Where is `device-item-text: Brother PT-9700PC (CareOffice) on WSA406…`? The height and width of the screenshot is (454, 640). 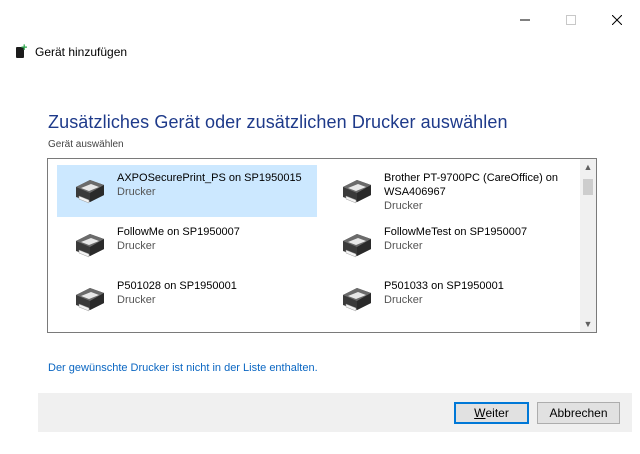
device-item-text: Brother PT-9700PC (CareOffice) on WSA406… is located at coordinates (480, 192).